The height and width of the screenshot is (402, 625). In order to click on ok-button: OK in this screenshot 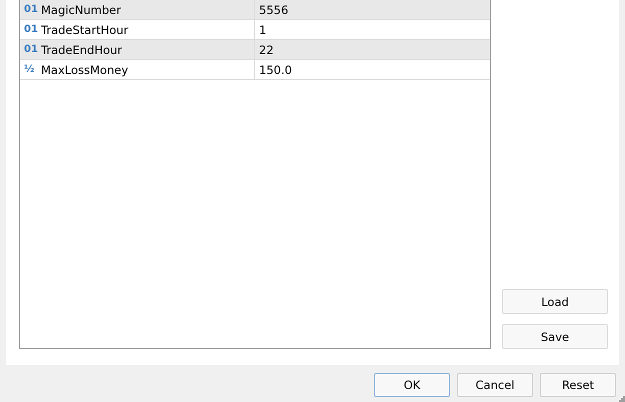, I will do `click(412, 385)`.